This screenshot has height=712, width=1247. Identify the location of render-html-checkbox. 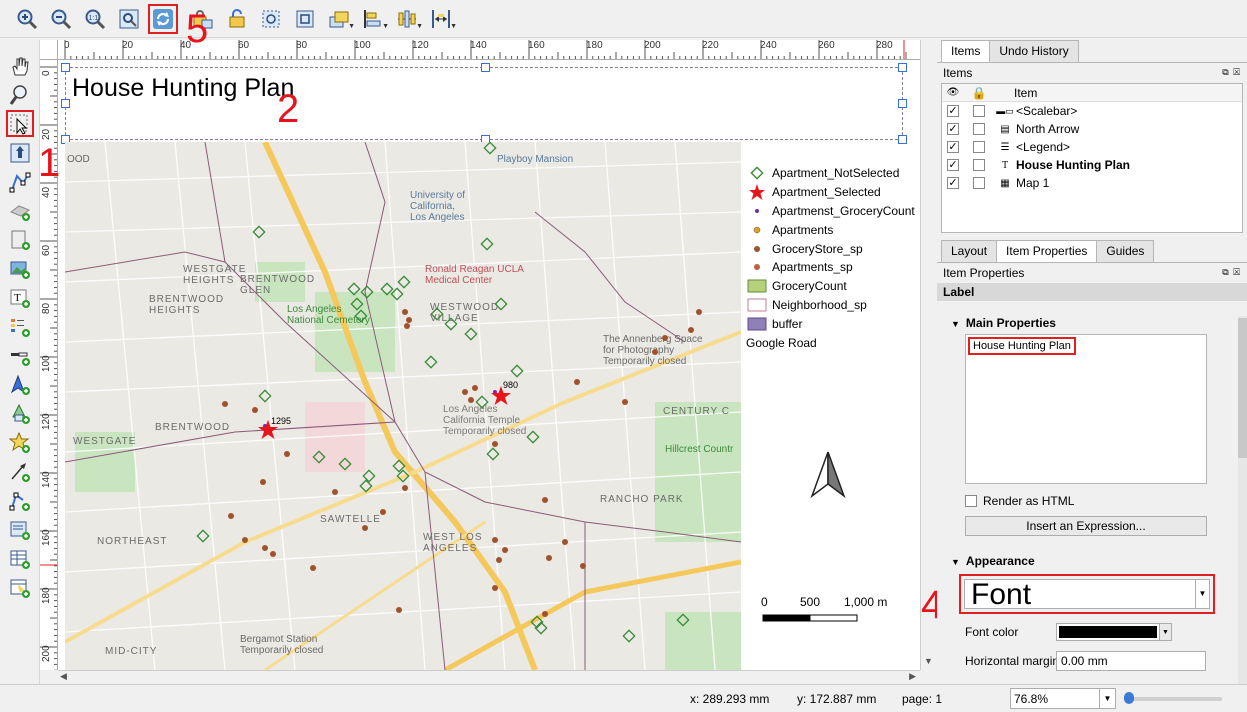
(971, 501).